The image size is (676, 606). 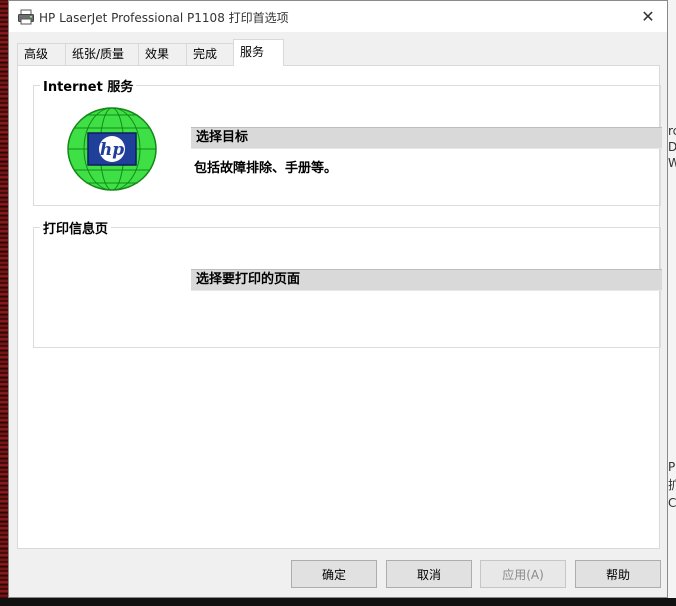 I want to click on svg-text: hp, so click(x=112, y=150).